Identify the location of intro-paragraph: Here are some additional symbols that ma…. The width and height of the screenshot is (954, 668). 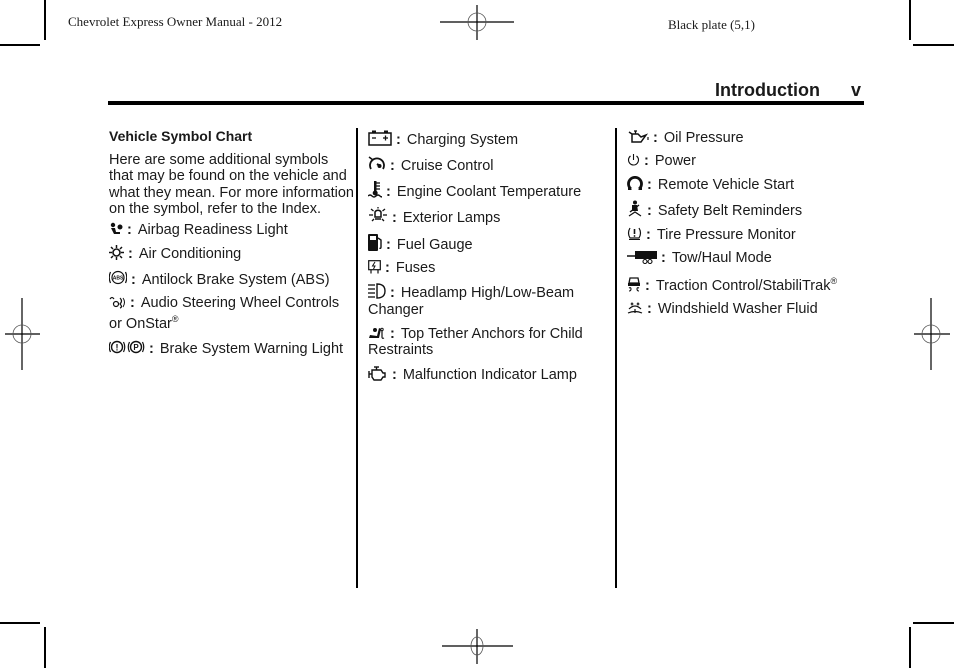
(231, 184).